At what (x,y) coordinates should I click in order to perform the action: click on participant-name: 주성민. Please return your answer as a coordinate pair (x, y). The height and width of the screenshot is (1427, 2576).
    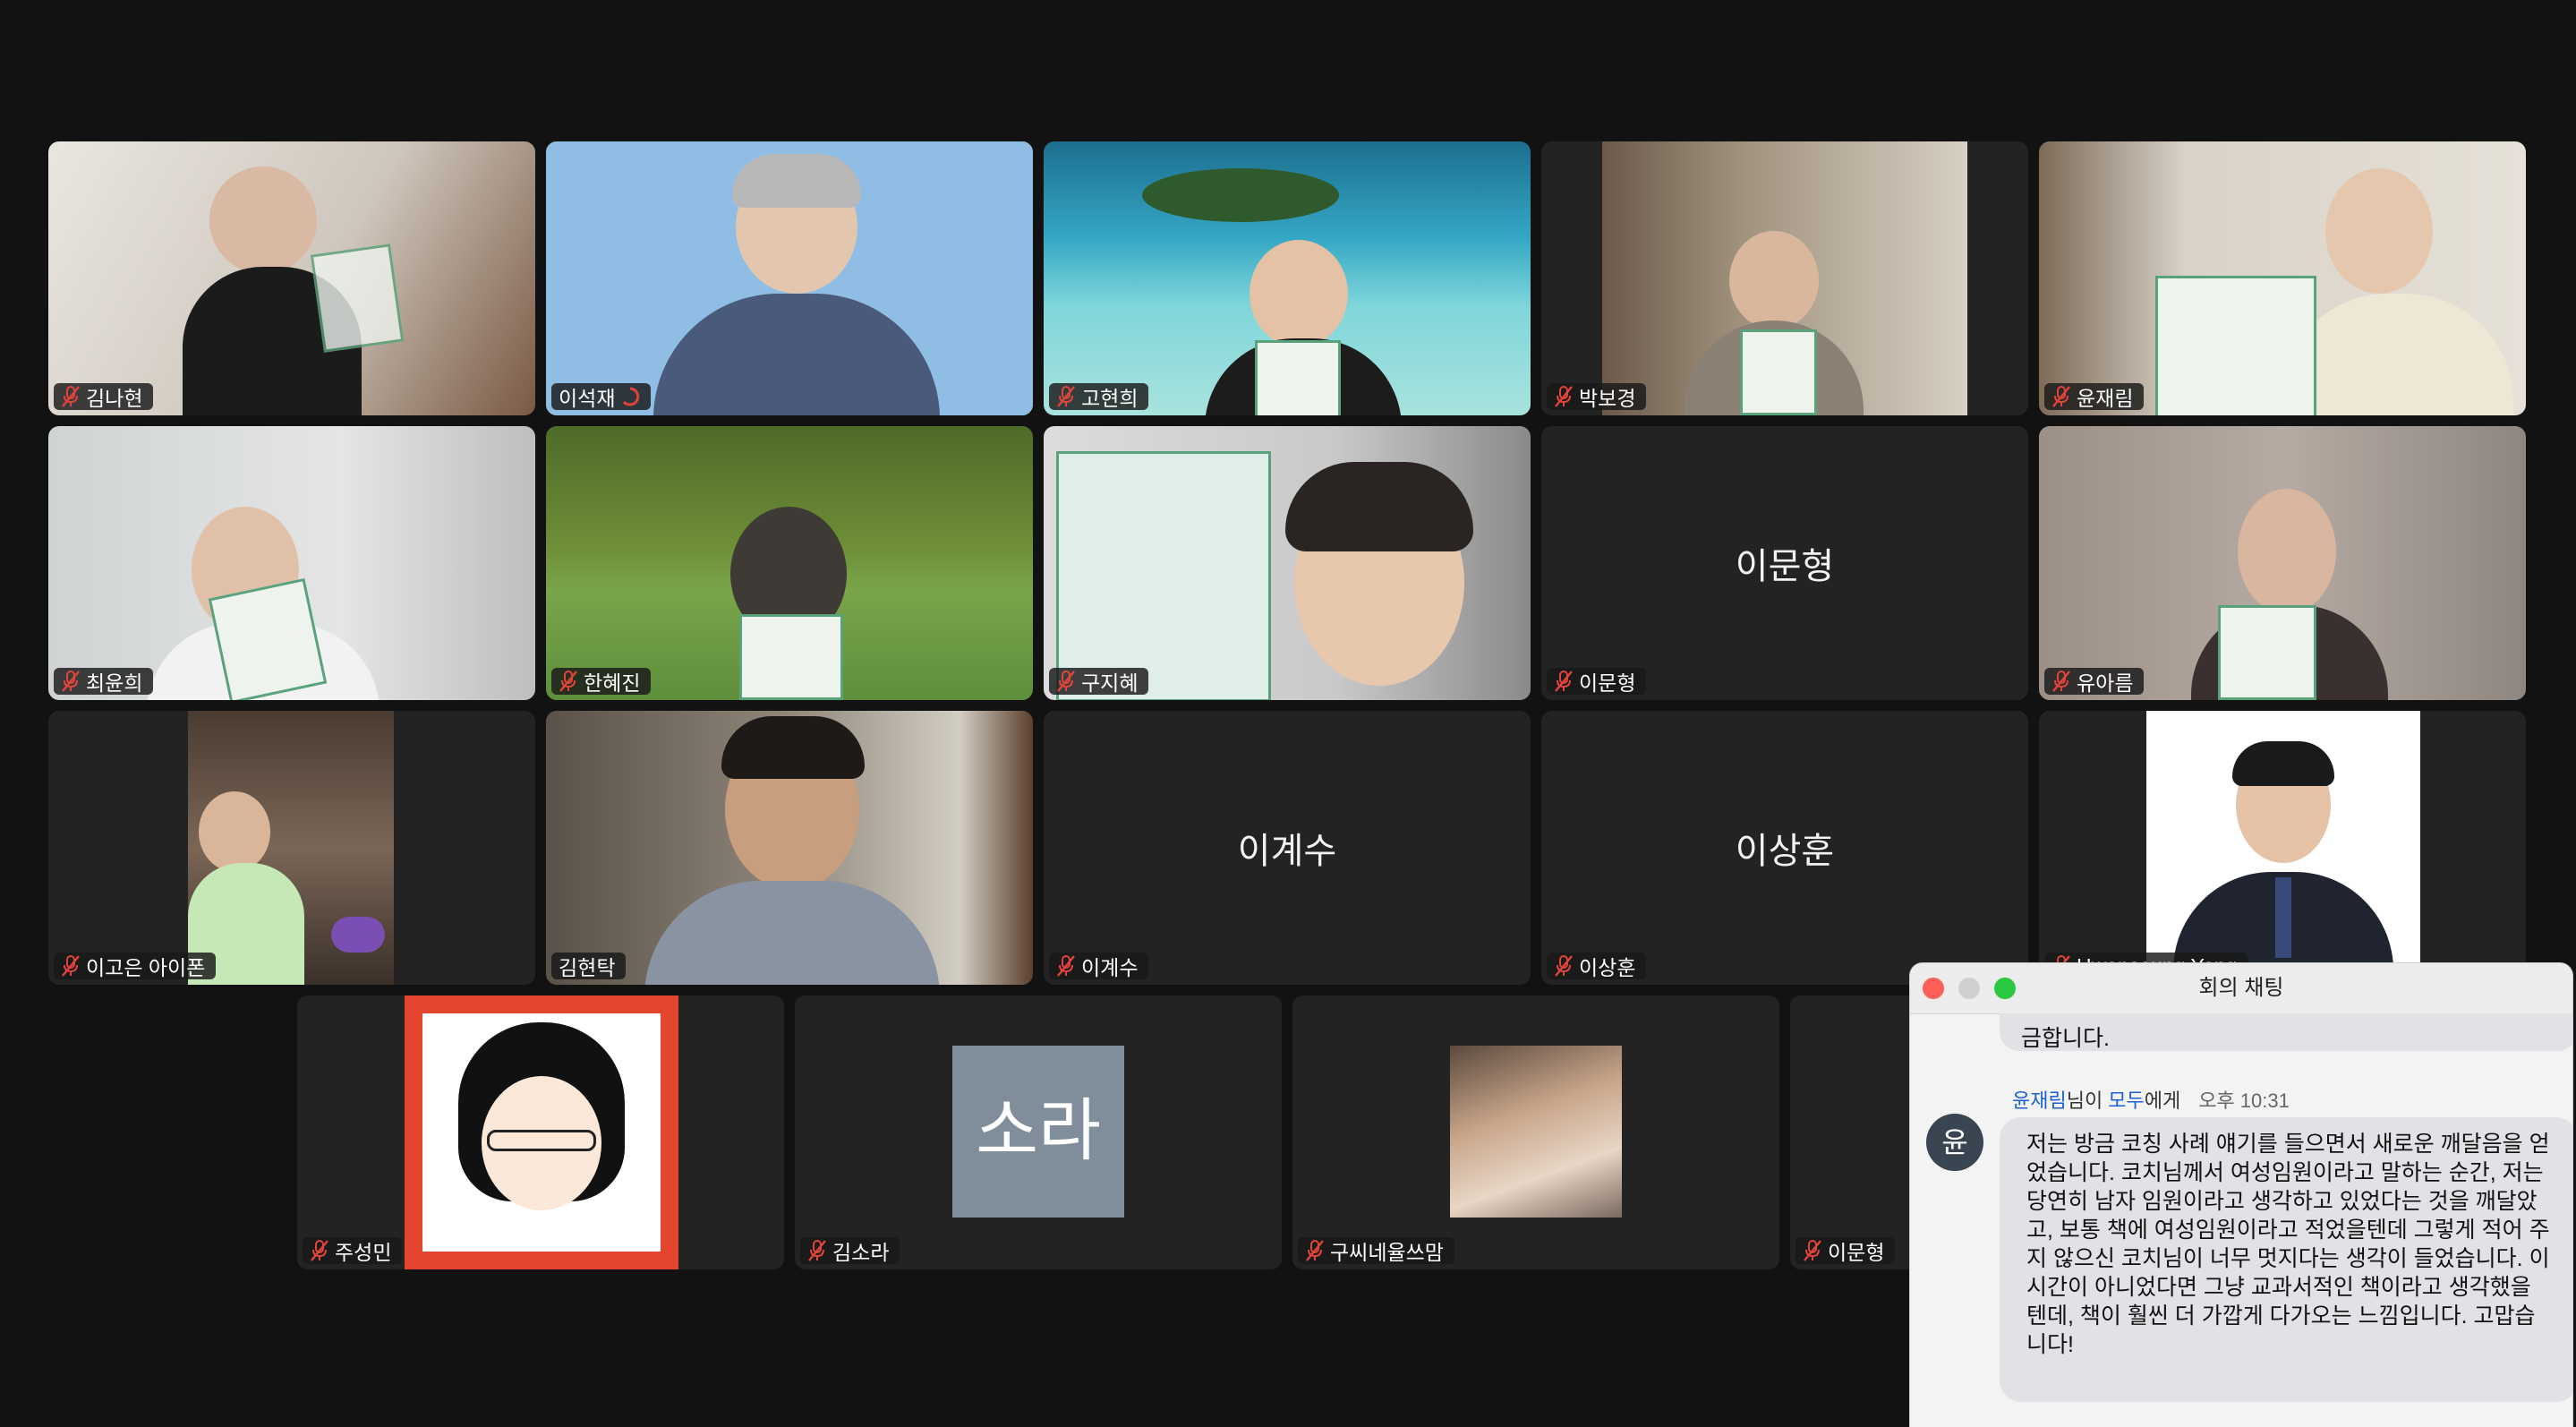
    Looking at the image, I should click on (363, 1253).